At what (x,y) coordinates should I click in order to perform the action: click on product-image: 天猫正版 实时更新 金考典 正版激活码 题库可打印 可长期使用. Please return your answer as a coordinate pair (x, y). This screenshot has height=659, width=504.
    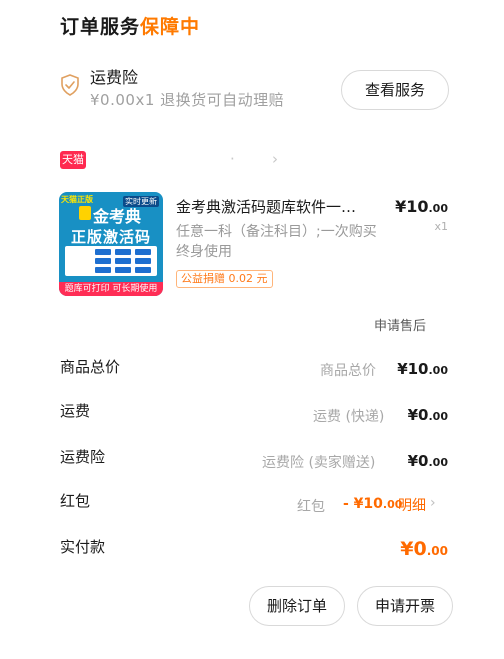
    Looking at the image, I should click on (111, 244).